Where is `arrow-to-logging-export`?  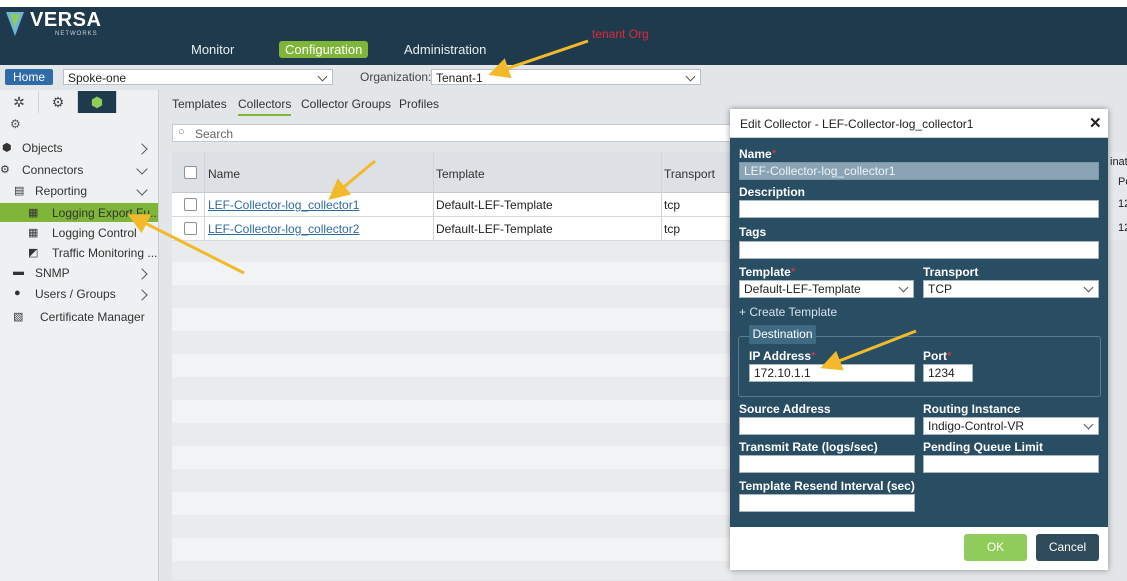 arrow-to-logging-export is located at coordinates (186, 244).